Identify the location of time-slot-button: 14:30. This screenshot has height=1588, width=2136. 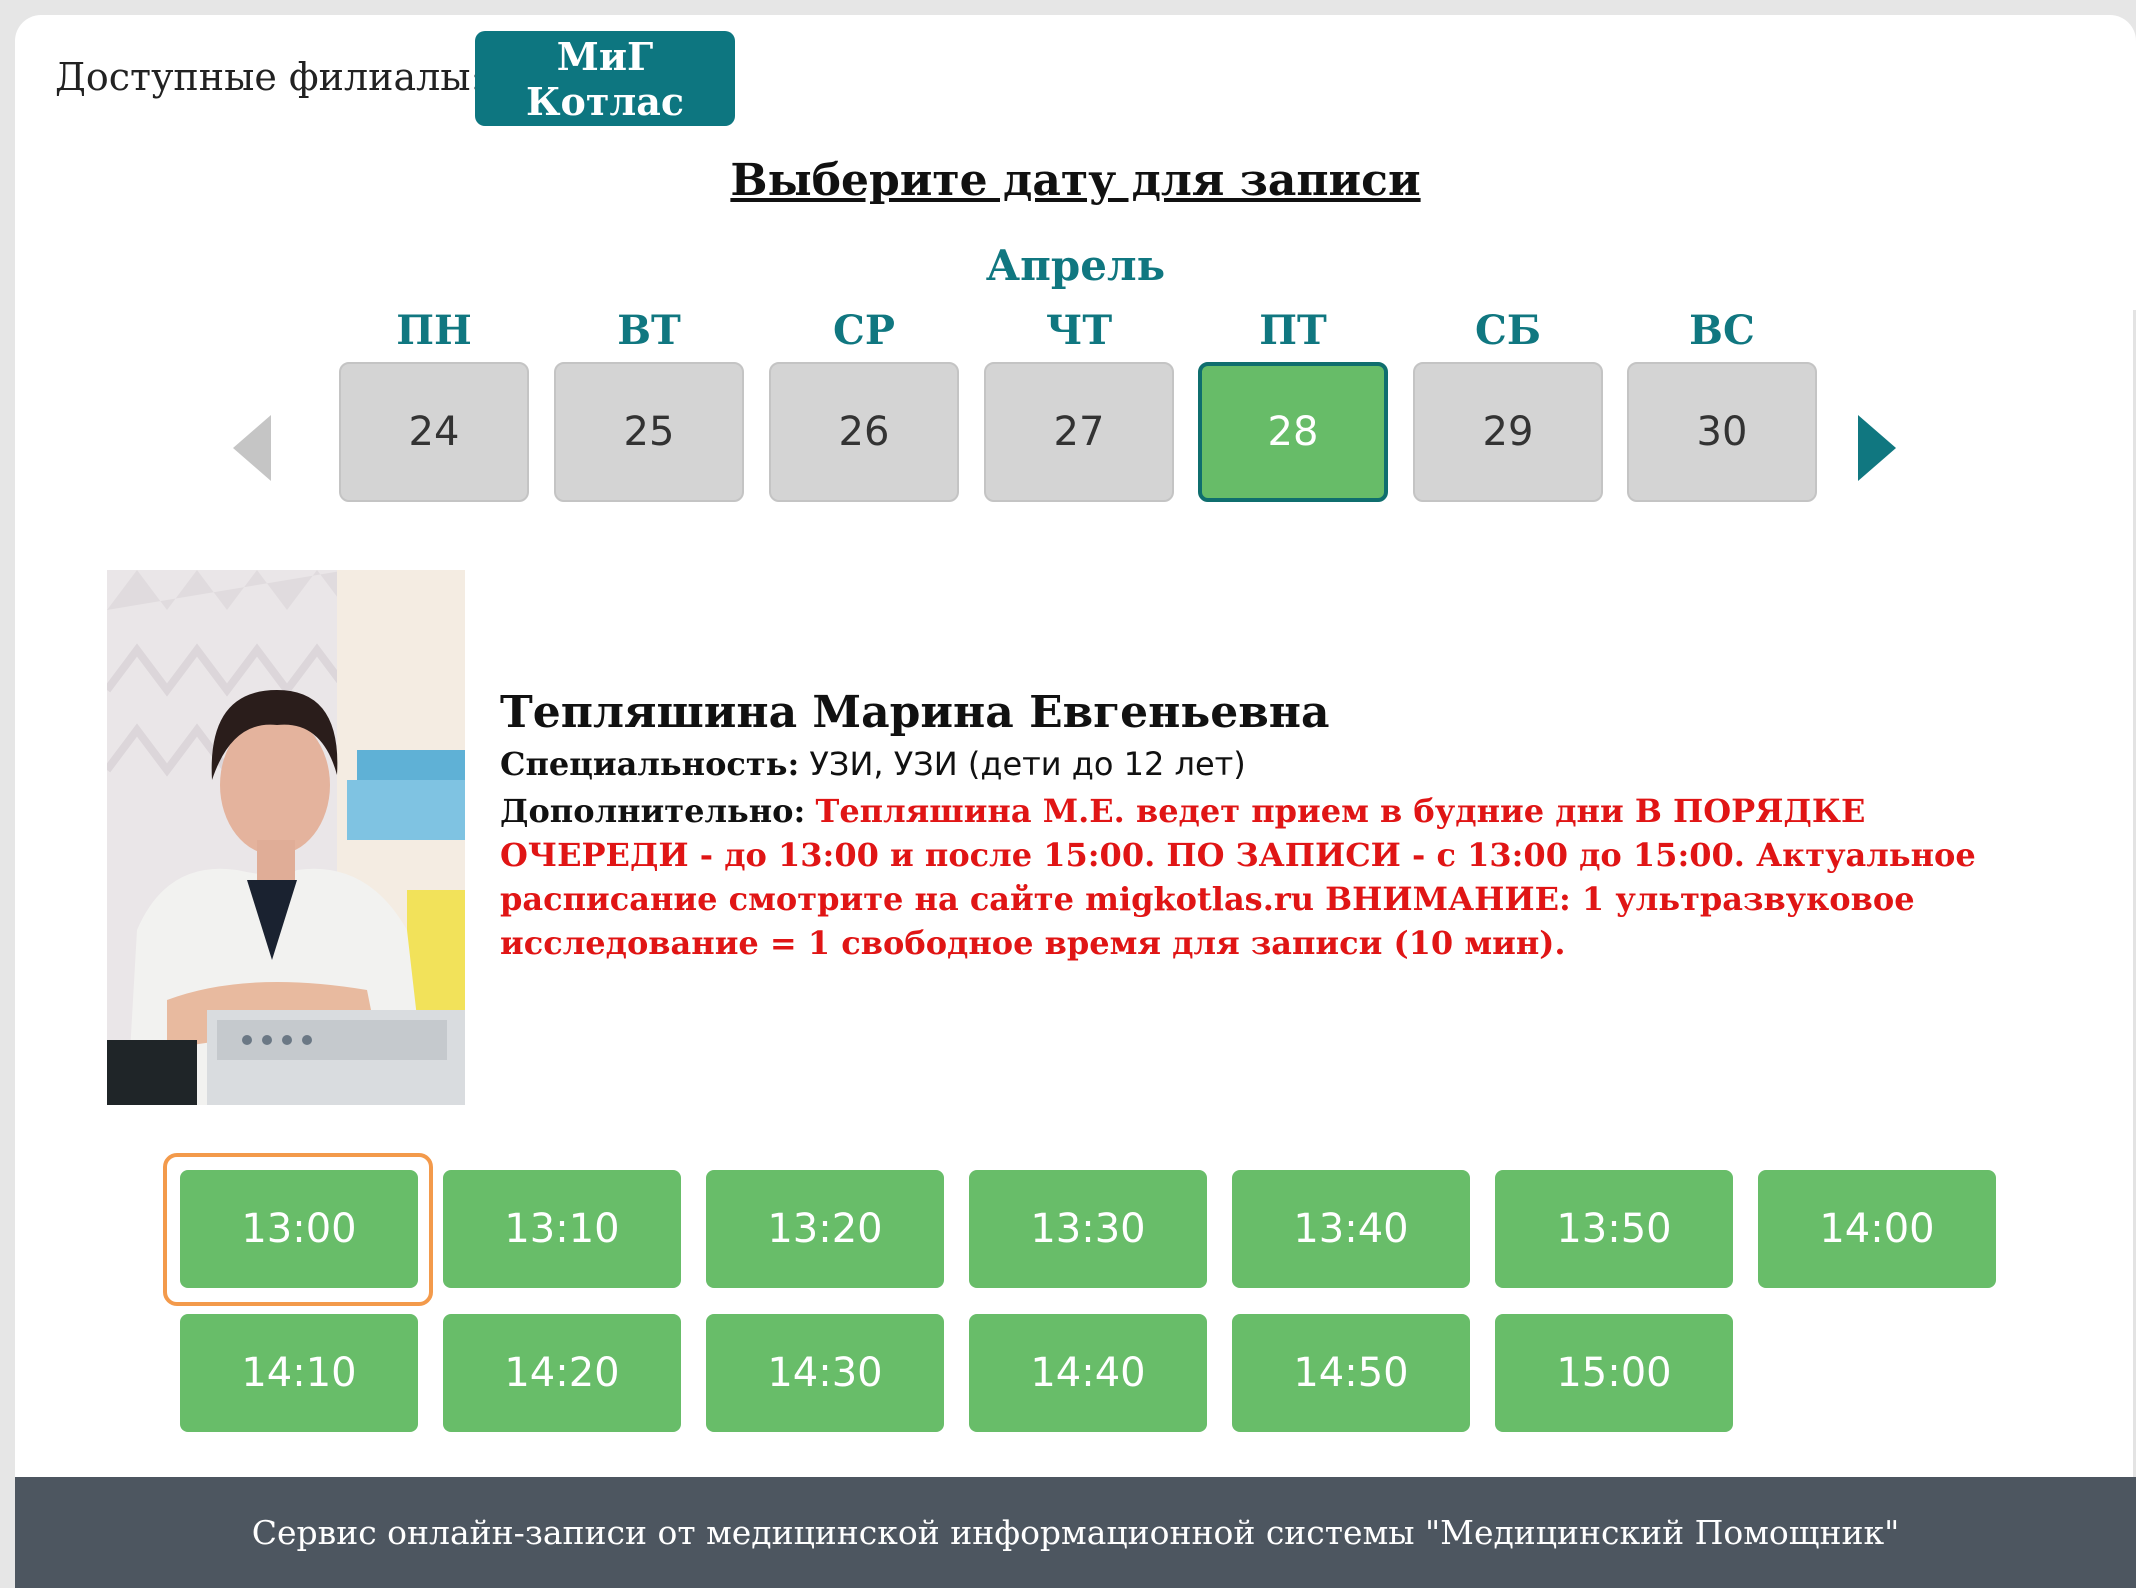
(825, 1373).